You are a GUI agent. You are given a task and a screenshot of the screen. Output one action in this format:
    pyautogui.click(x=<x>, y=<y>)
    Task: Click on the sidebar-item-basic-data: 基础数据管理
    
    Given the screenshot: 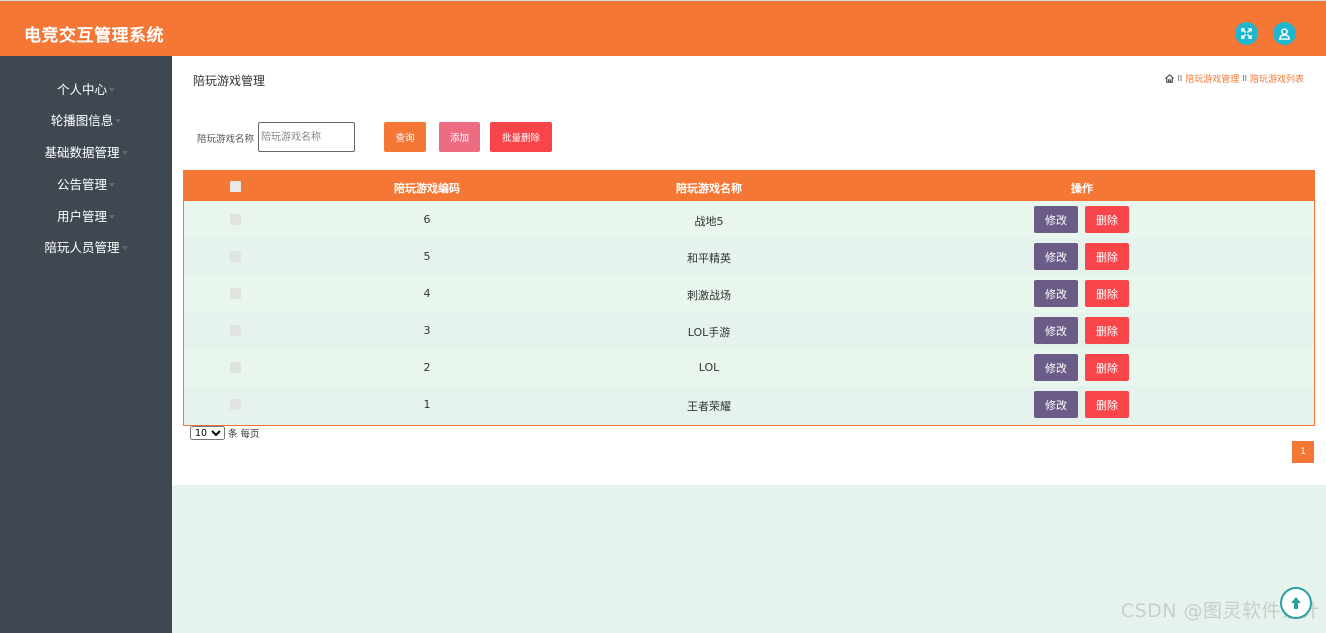 What is the action you would take?
    pyautogui.click(x=86, y=151)
    